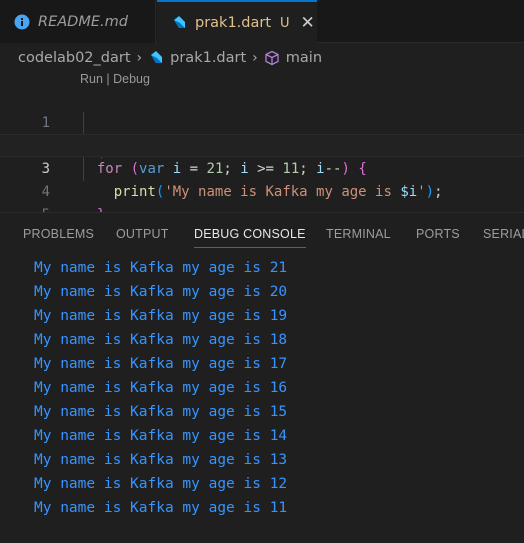  I want to click on breadcrumb-folder: codelab02_dart, so click(74, 58).